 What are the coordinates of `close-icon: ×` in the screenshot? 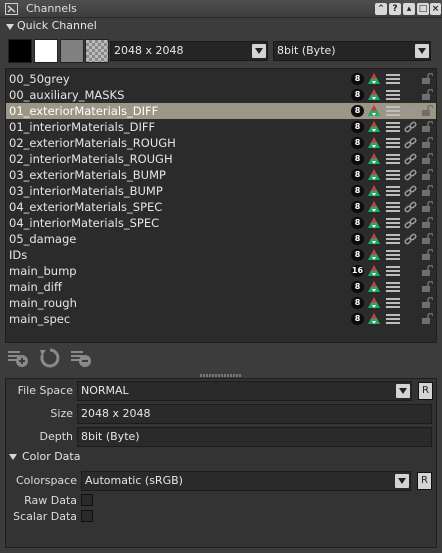 It's located at (435, 9).